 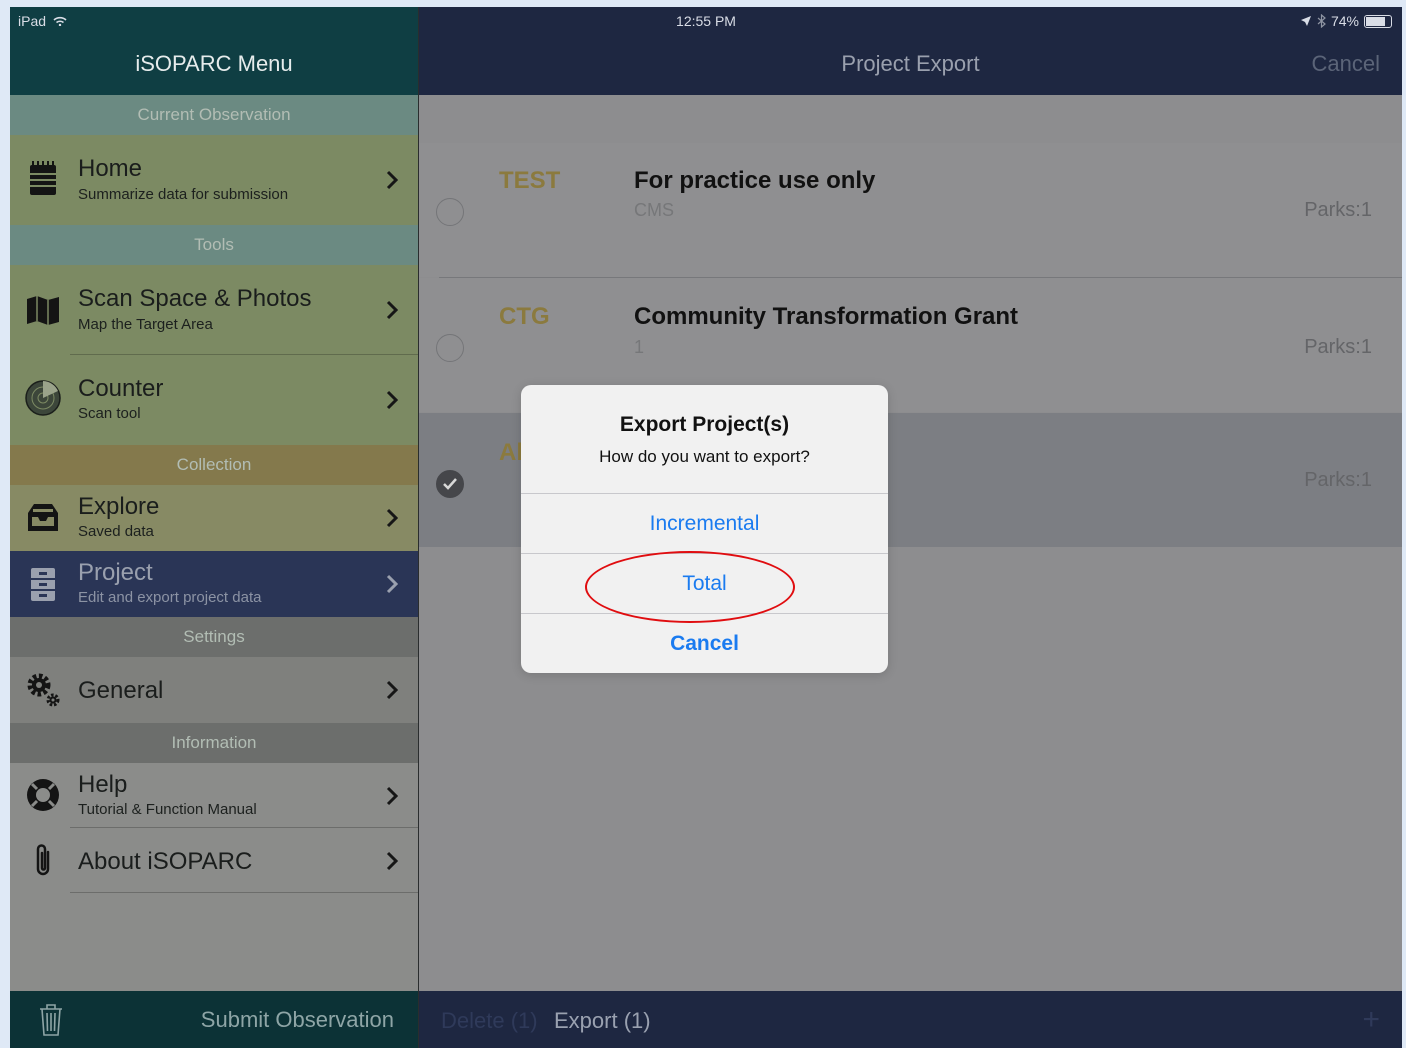 I want to click on sidebar-item-help: Help Tutorial & Function Manual, so click(x=214, y=795).